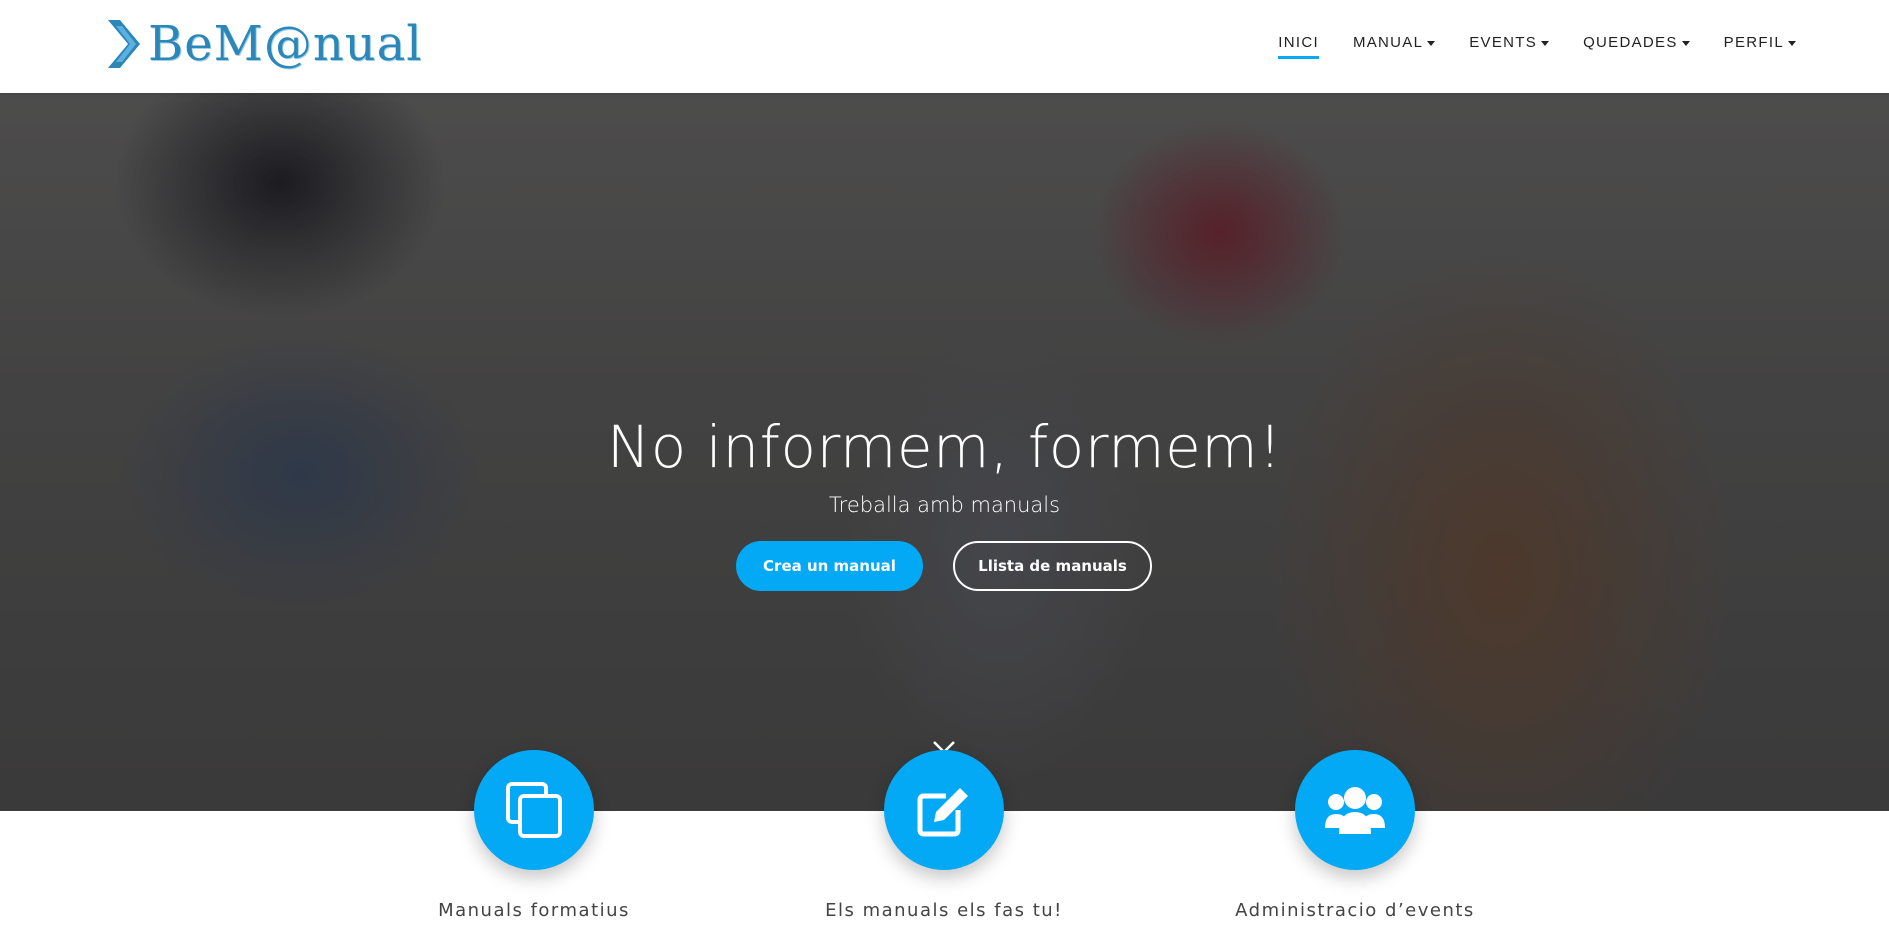 The width and height of the screenshot is (1889, 933). What do you see at coordinates (829, 566) in the screenshot?
I see `create-manual-button: Crea un manual` at bounding box center [829, 566].